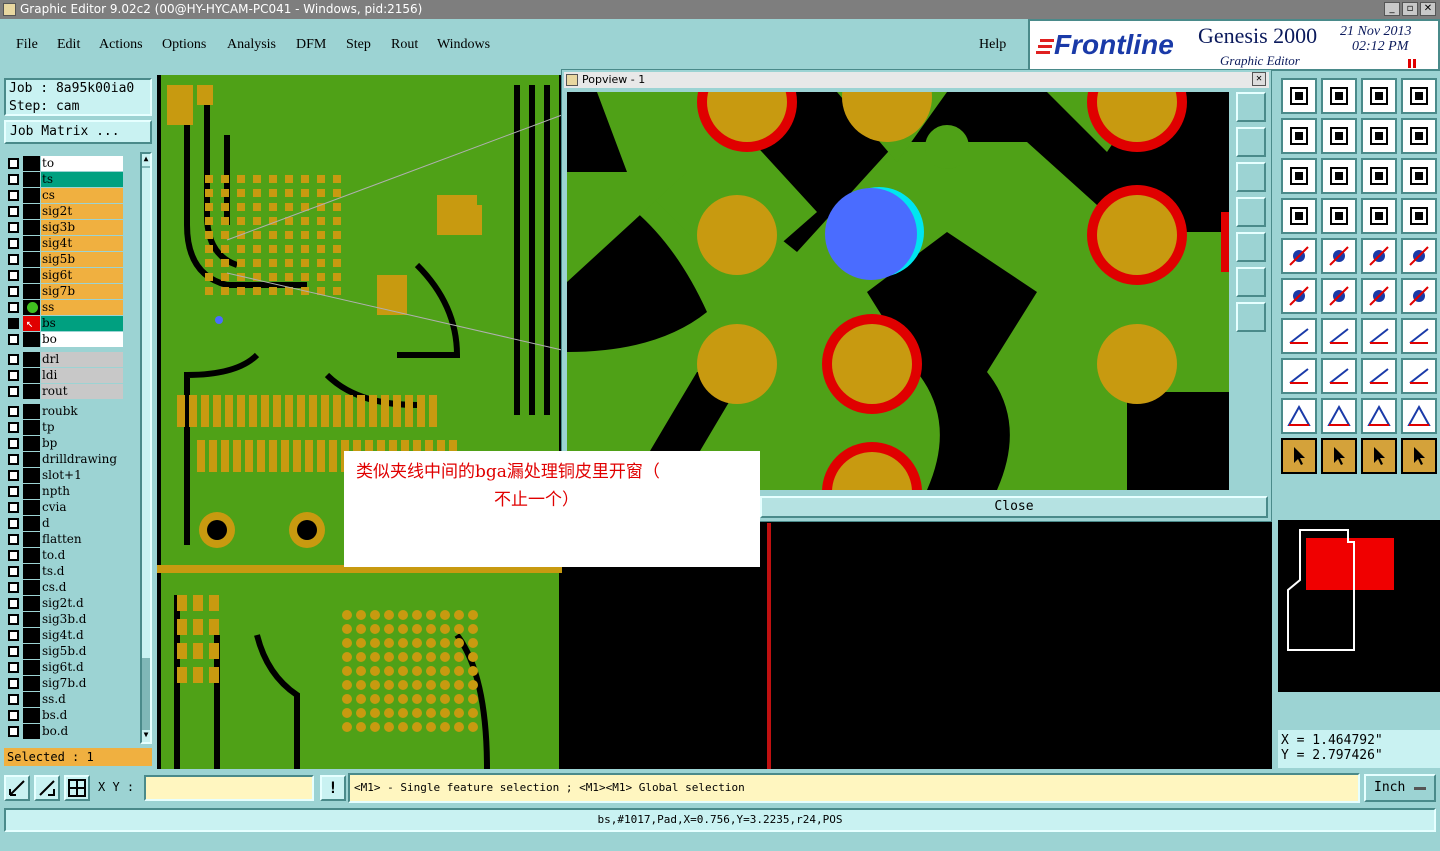  I want to click on layer-name: ss.d, so click(82, 699).